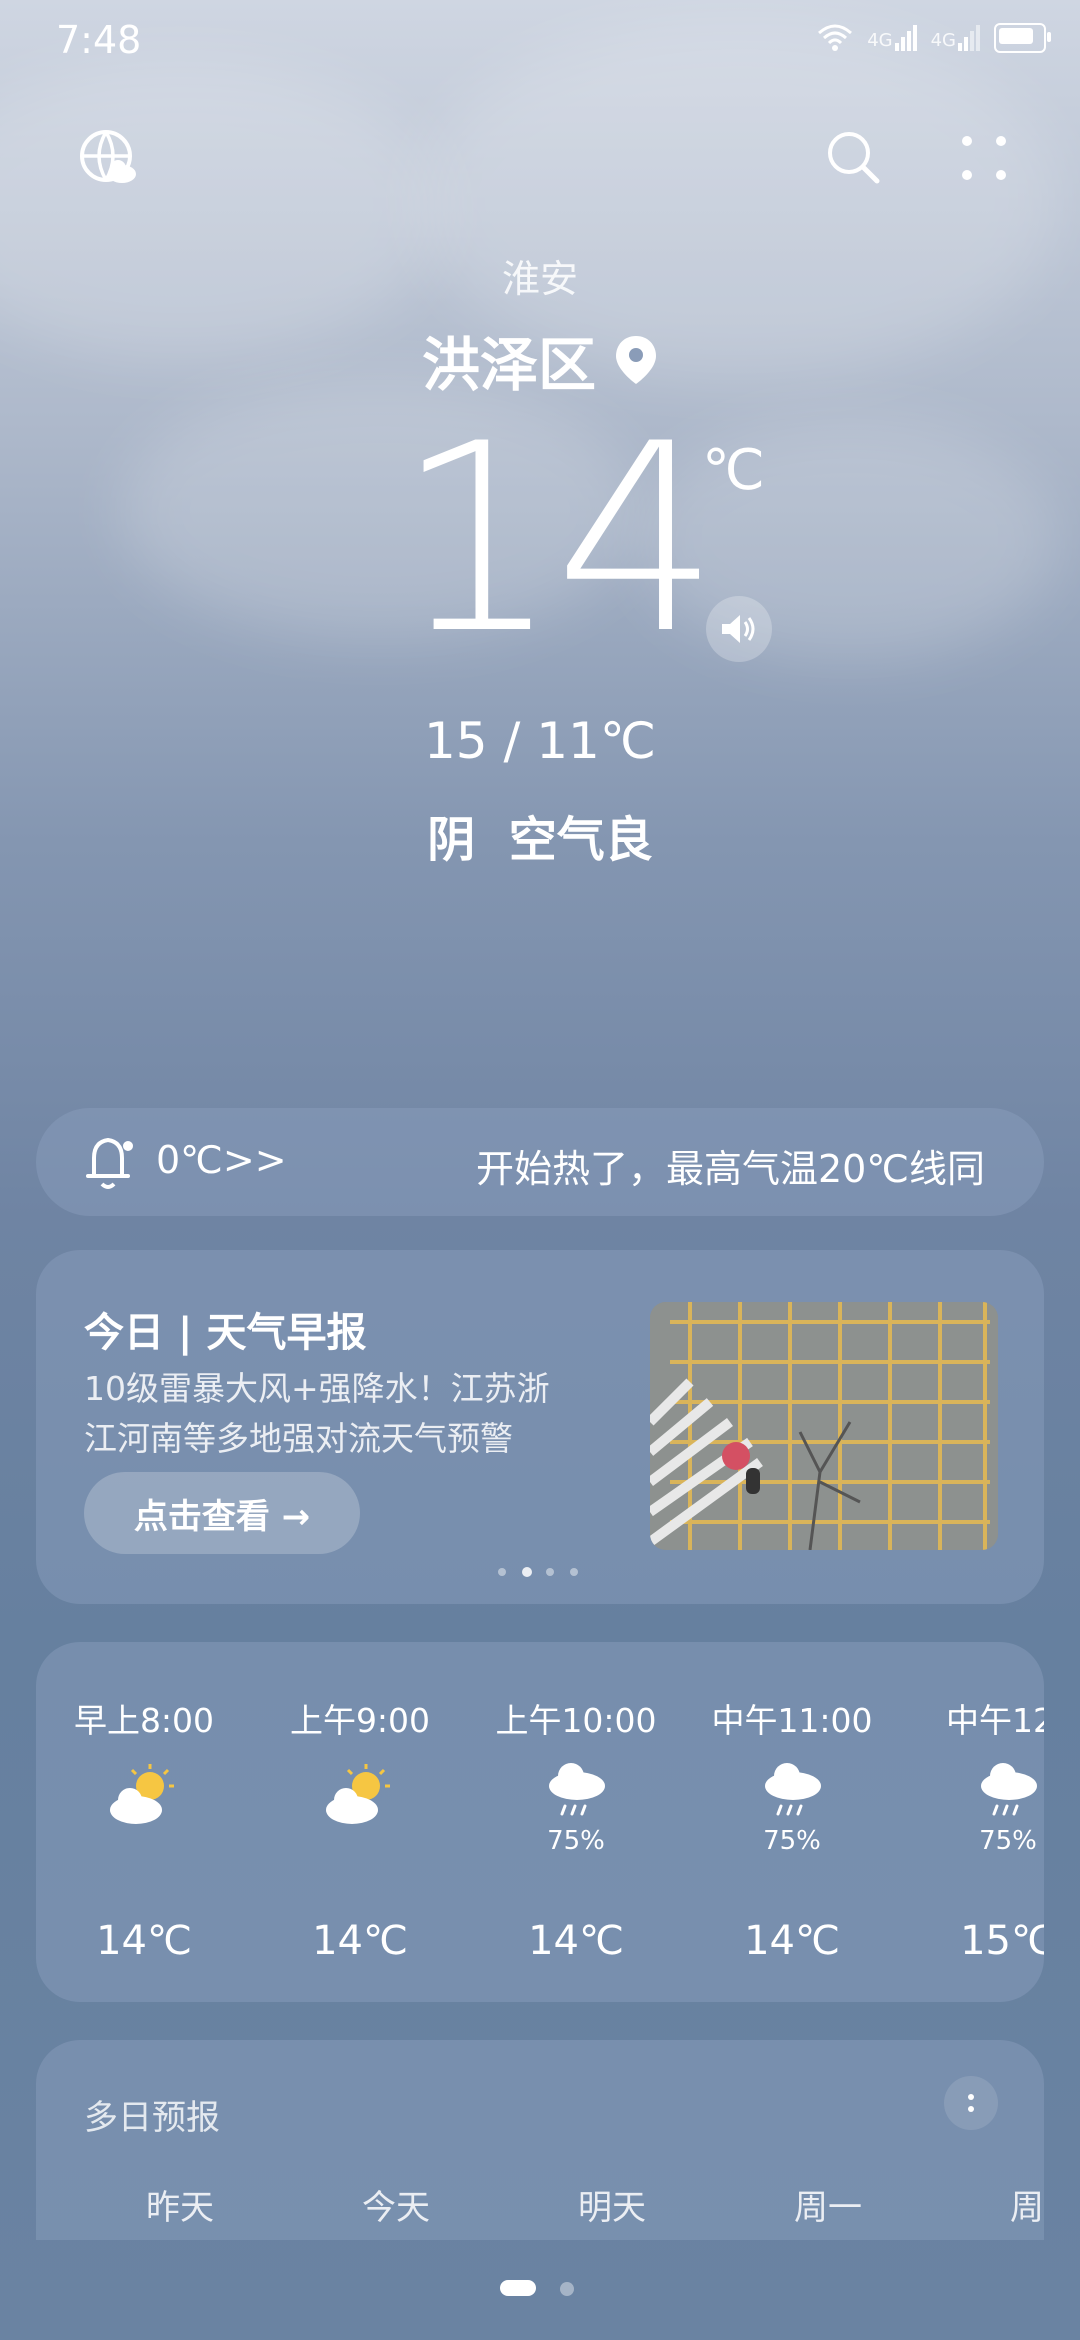 The image size is (1080, 2340). What do you see at coordinates (298, 1438) in the screenshot?
I see `news-line-2: 江河南等多地强对流天气预警` at bounding box center [298, 1438].